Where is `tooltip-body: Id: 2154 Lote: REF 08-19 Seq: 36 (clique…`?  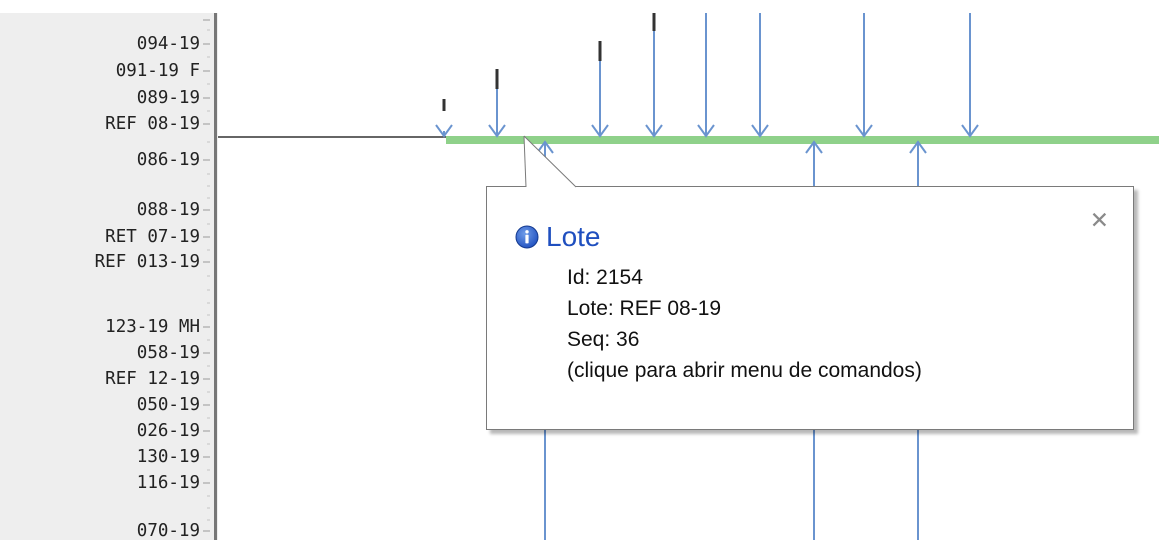
tooltip-body: Id: 2154 Lote: REF 08-19 Seq: 36 (clique… is located at coordinates (744, 324).